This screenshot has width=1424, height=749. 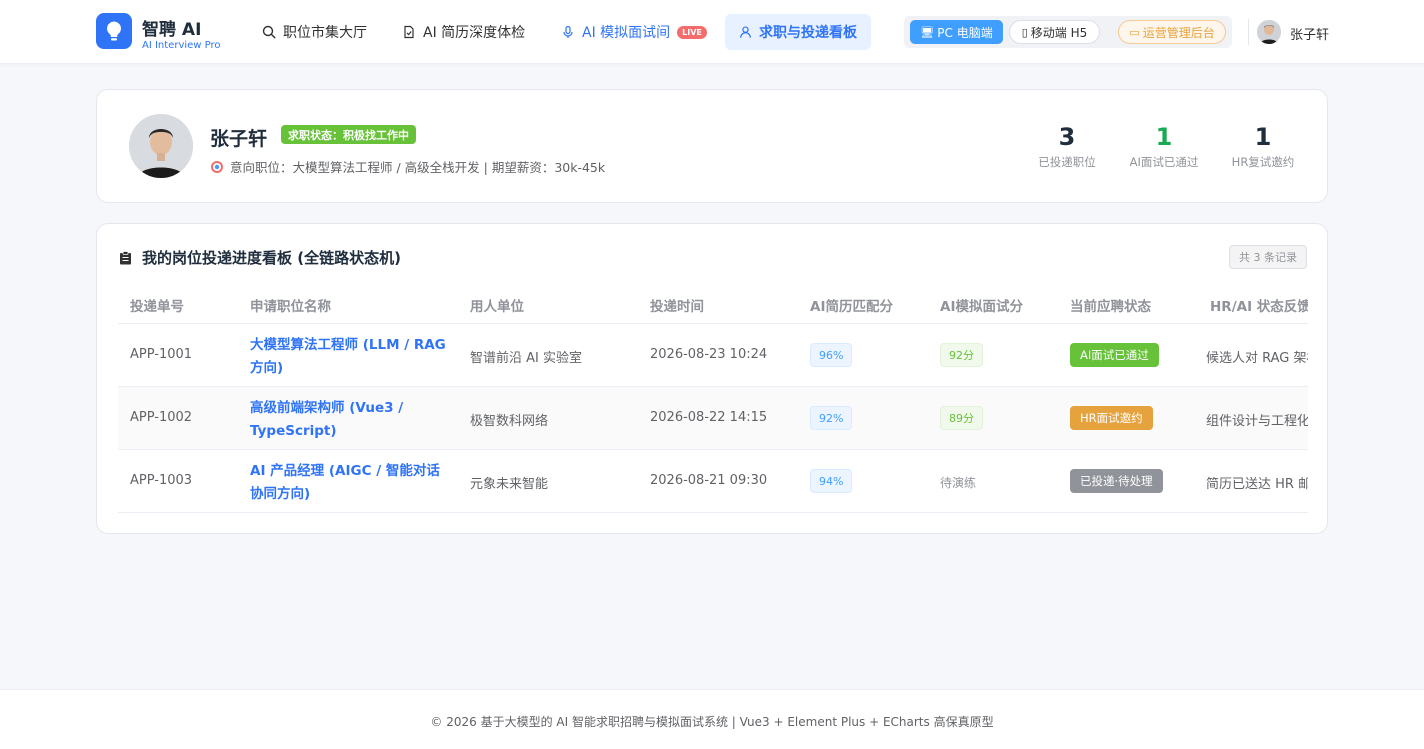 I want to click on record-count-badge: 共 3 条记录, so click(x=1268, y=257).